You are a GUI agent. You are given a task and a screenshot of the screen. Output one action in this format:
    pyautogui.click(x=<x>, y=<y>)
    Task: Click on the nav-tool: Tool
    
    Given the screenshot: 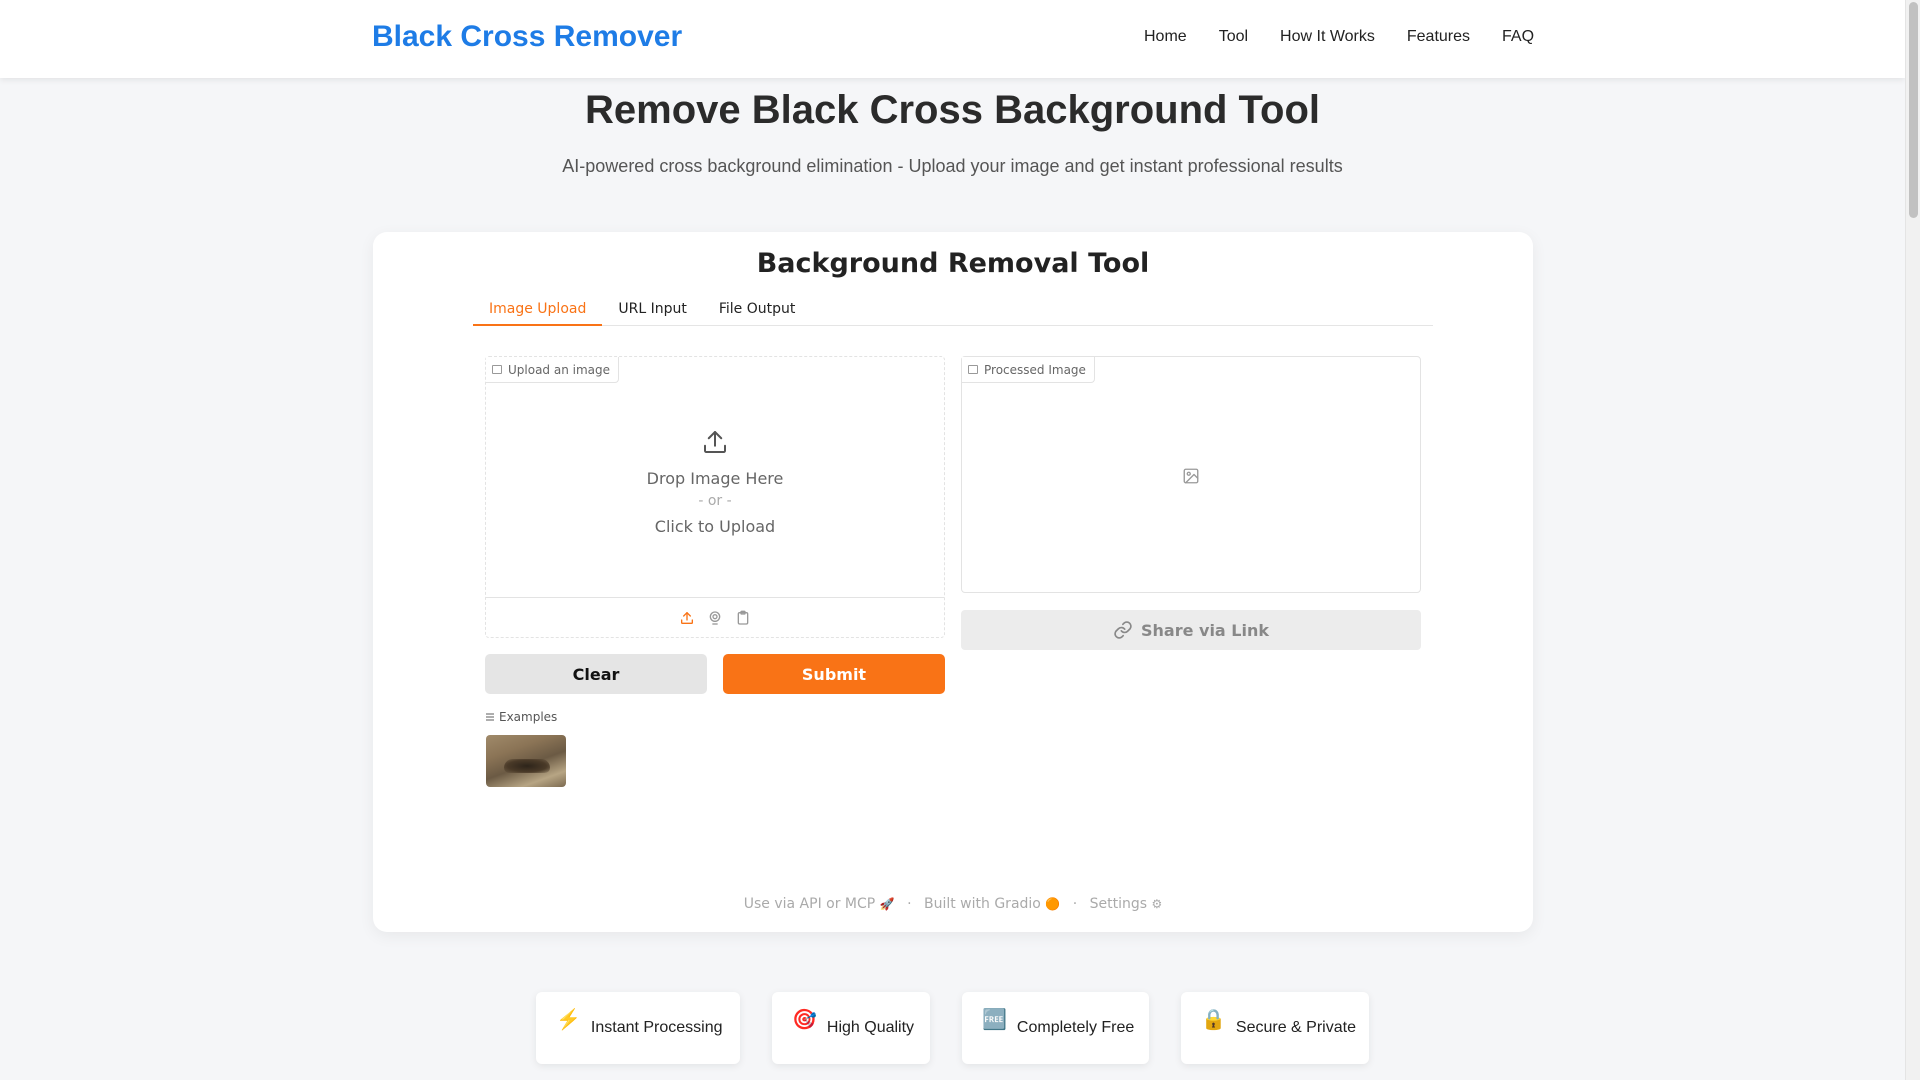 What is the action you would take?
    pyautogui.click(x=1233, y=37)
    